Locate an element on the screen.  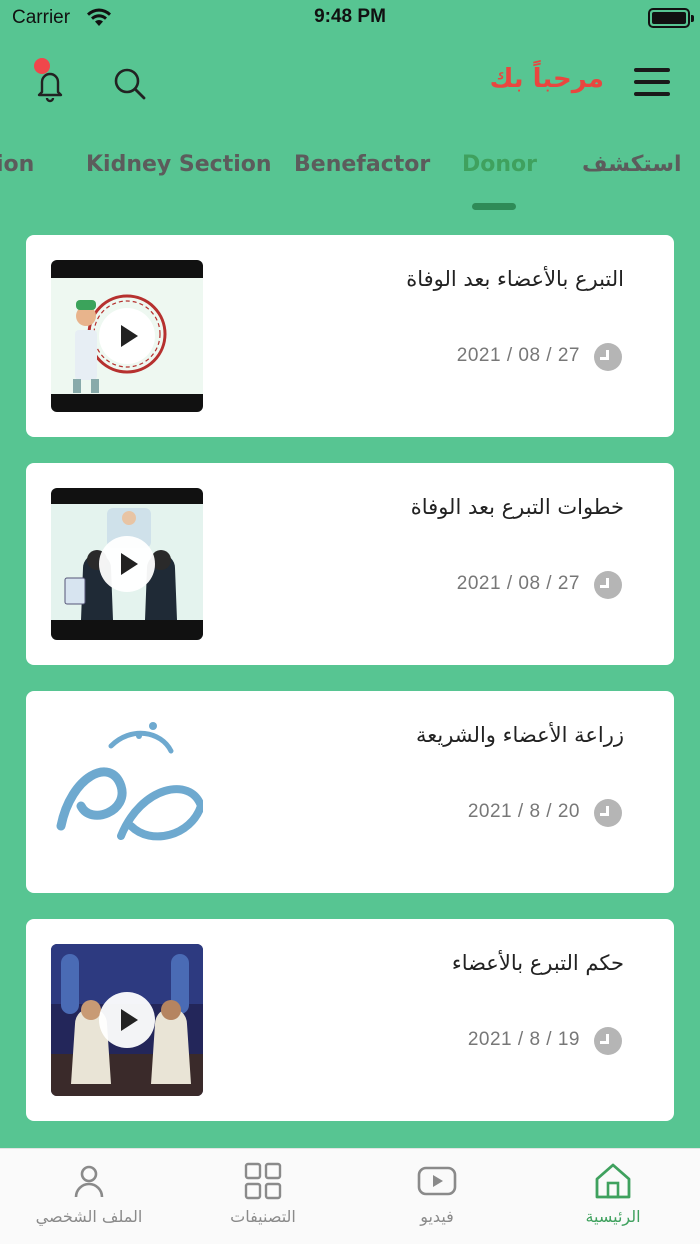
hamburger-menu-icon is located at coordinates (652, 83).